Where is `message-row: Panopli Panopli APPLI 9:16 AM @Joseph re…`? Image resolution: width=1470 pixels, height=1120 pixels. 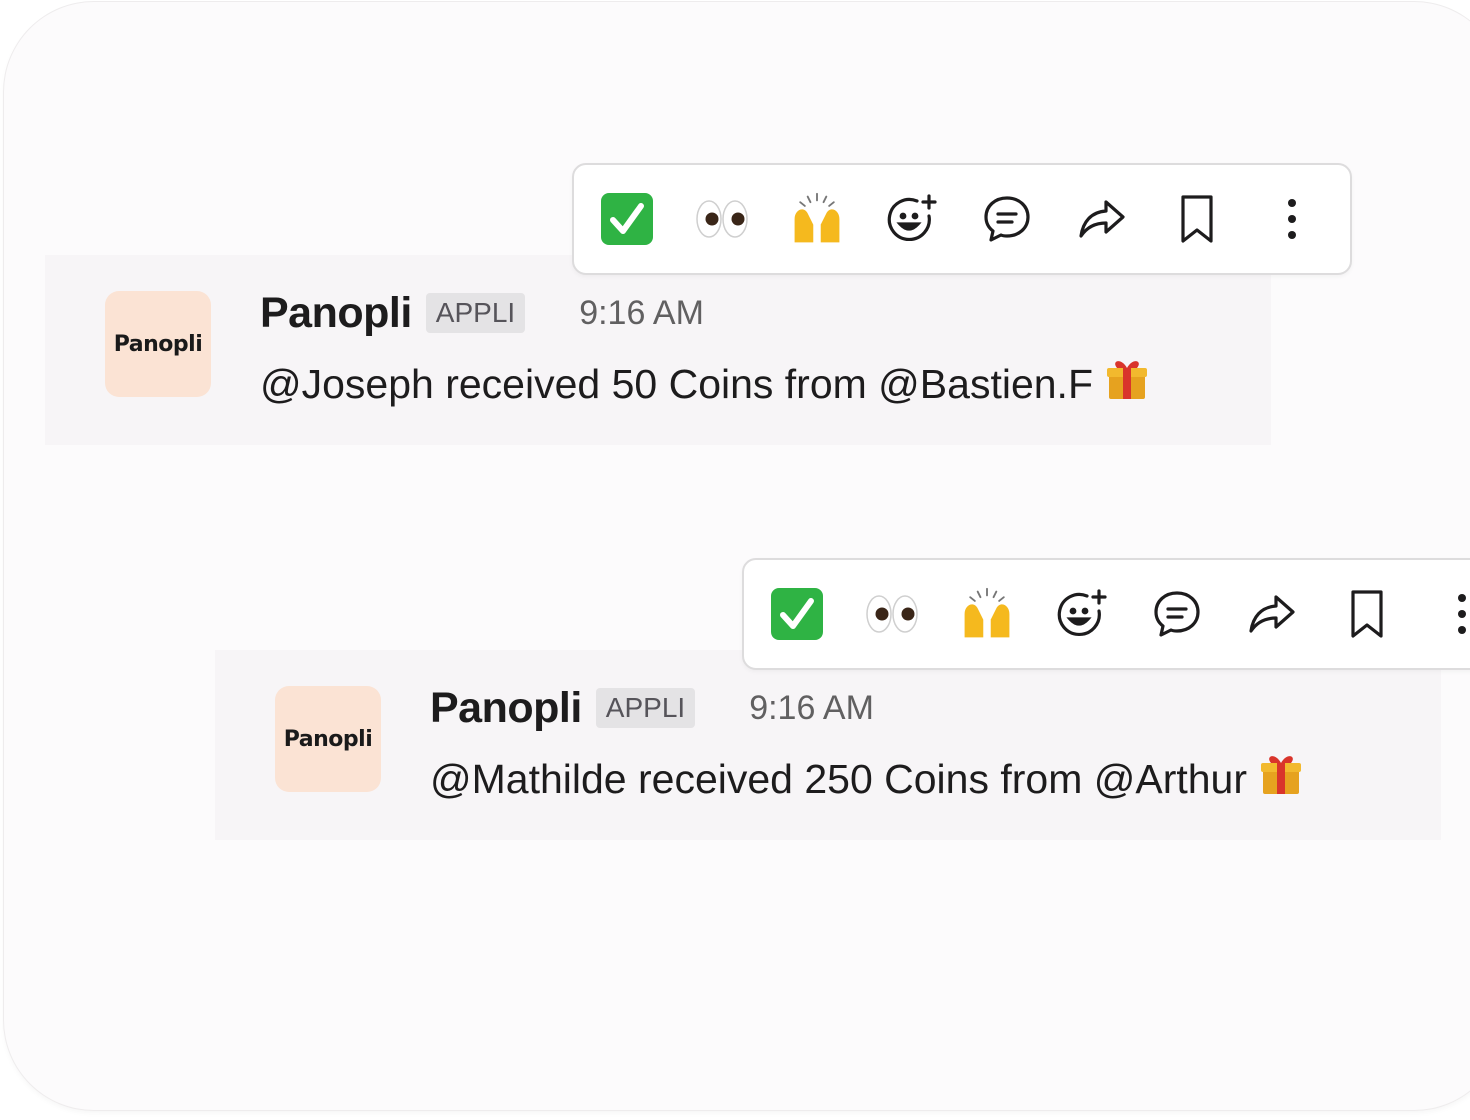
message-row: Panopli Panopli APPLI 9:16 AM @Joseph re… is located at coordinates (658, 350).